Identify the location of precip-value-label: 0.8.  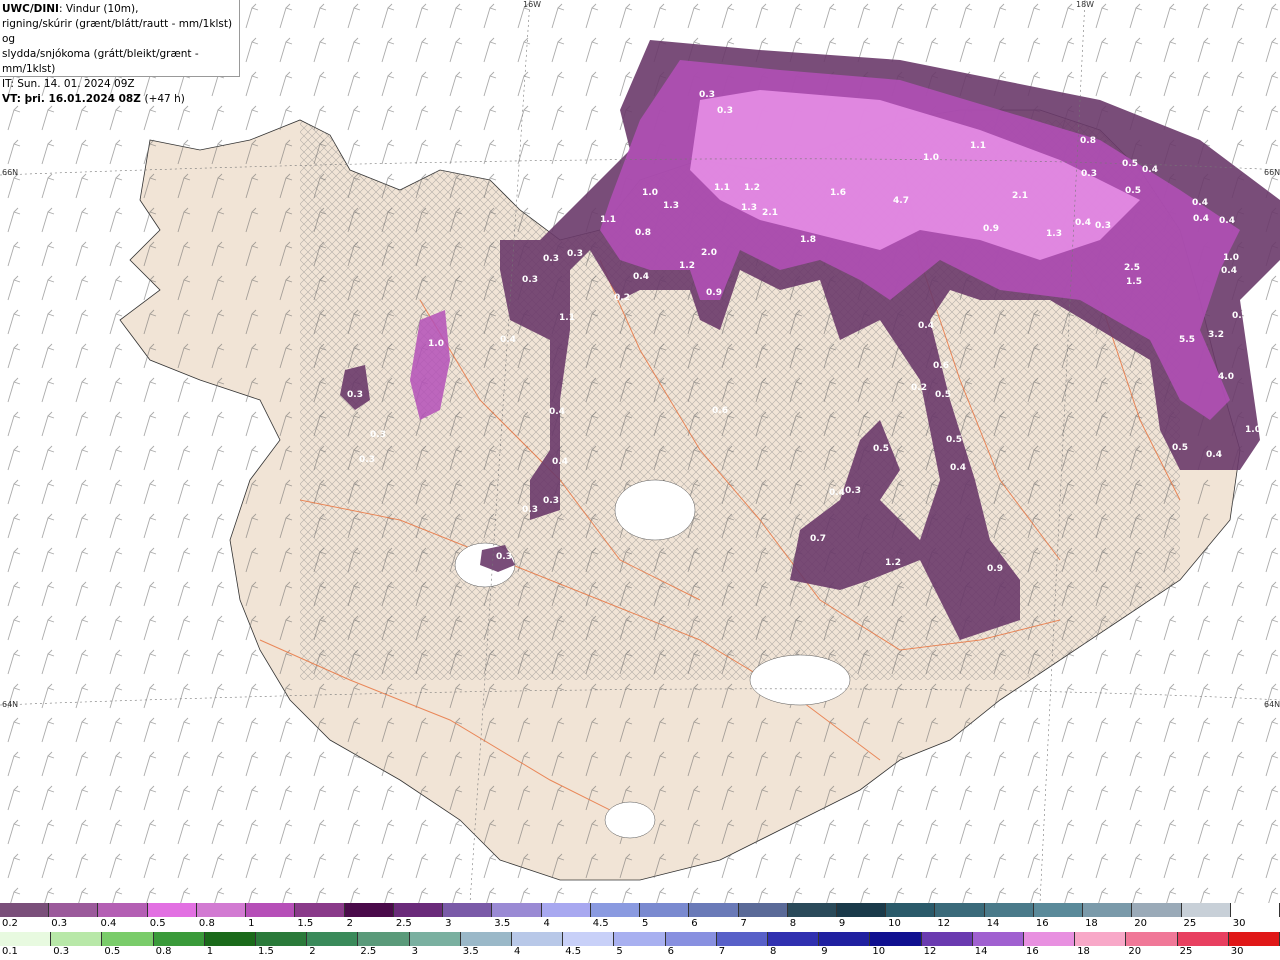
(1088, 141).